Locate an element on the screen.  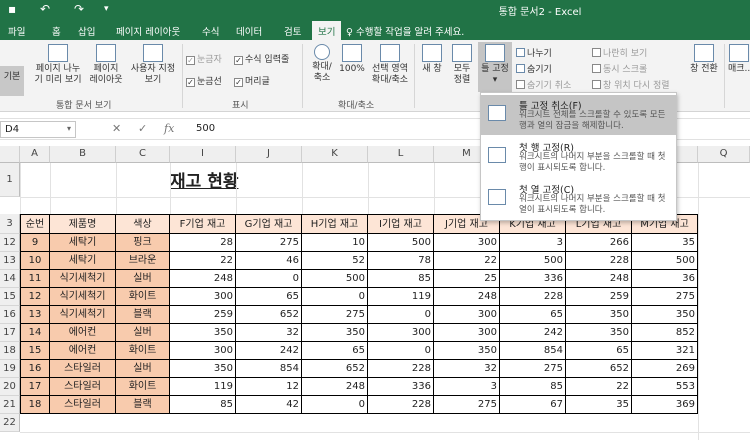
table-cell: 46 is located at coordinates (269, 261).